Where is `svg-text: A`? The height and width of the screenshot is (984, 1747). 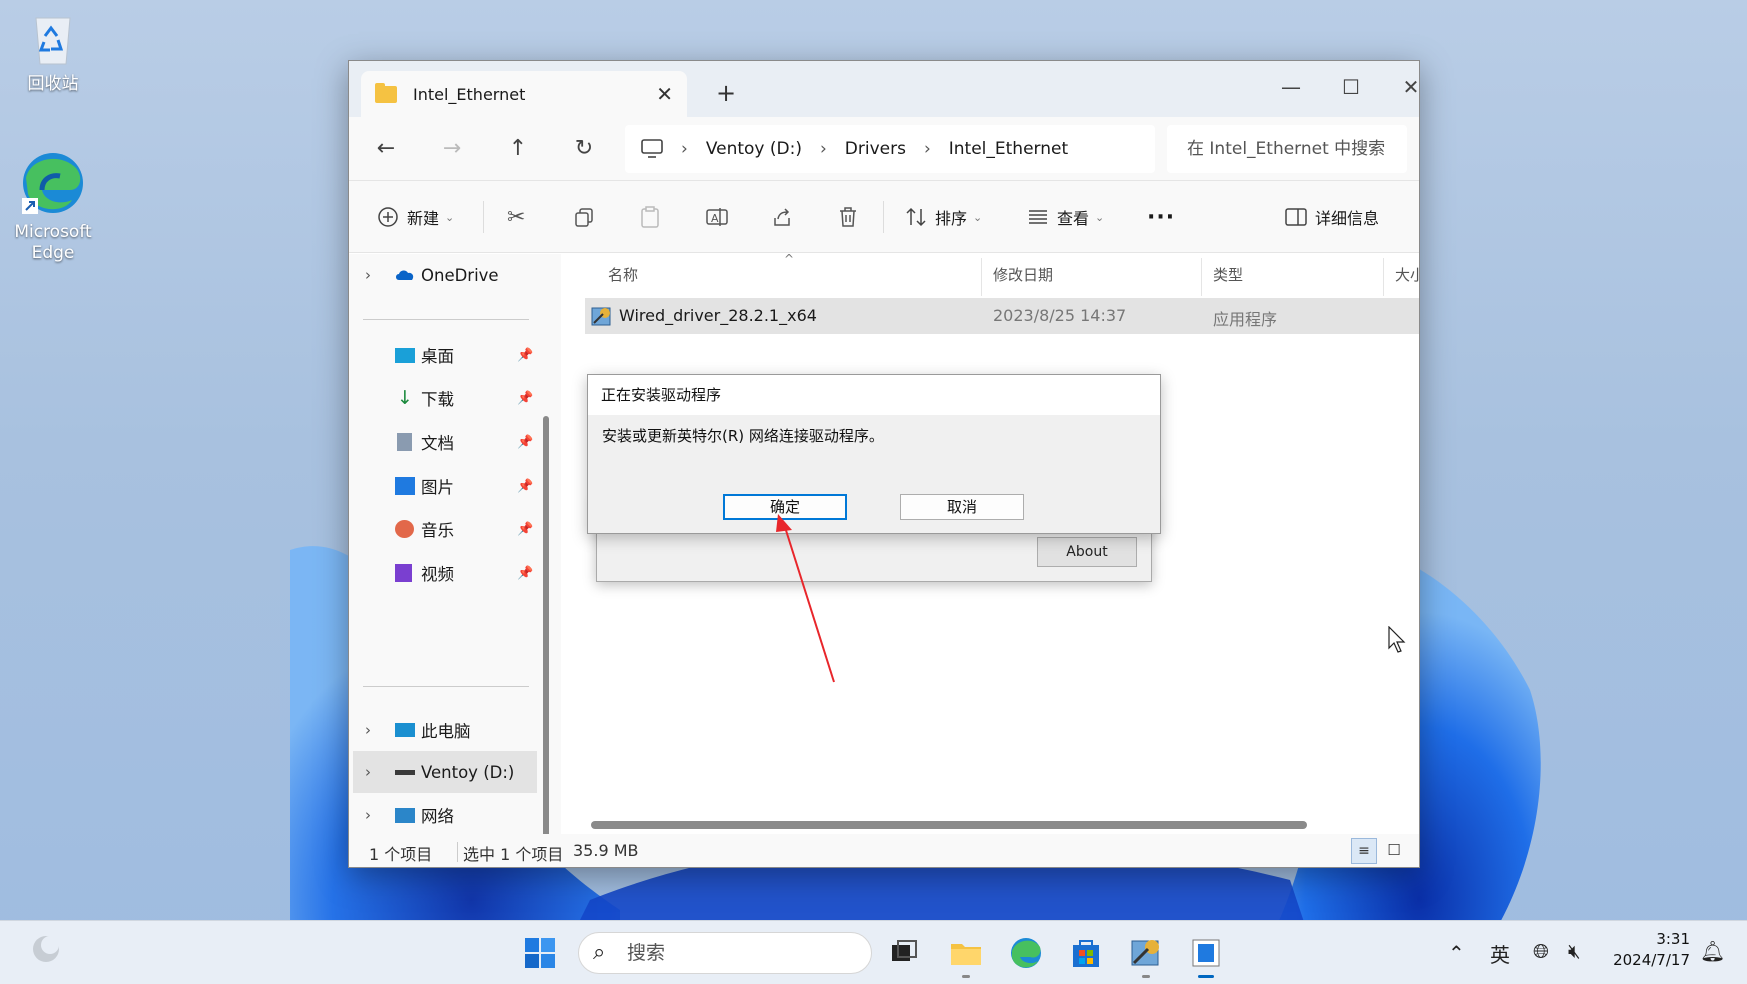 svg-text: A is located at coordinates (715, 218).